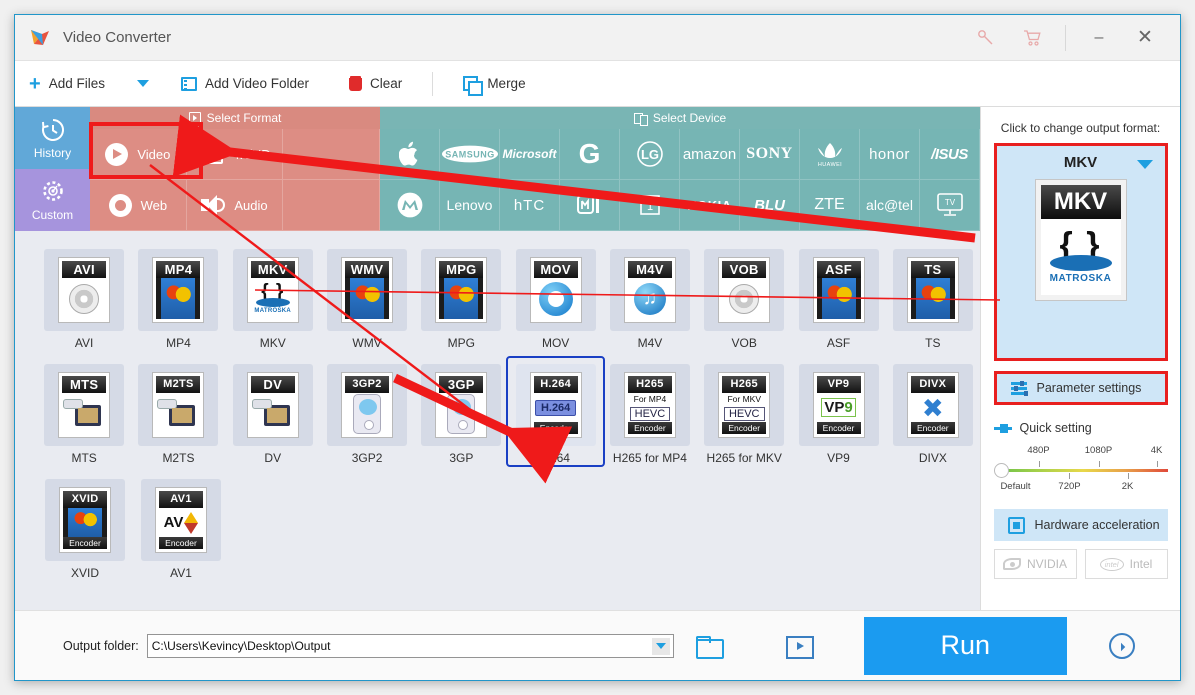  Describe the element at coordinates (235, 154) in the screenshot. I see `format-category-4khd: 4K/HD` at that location.